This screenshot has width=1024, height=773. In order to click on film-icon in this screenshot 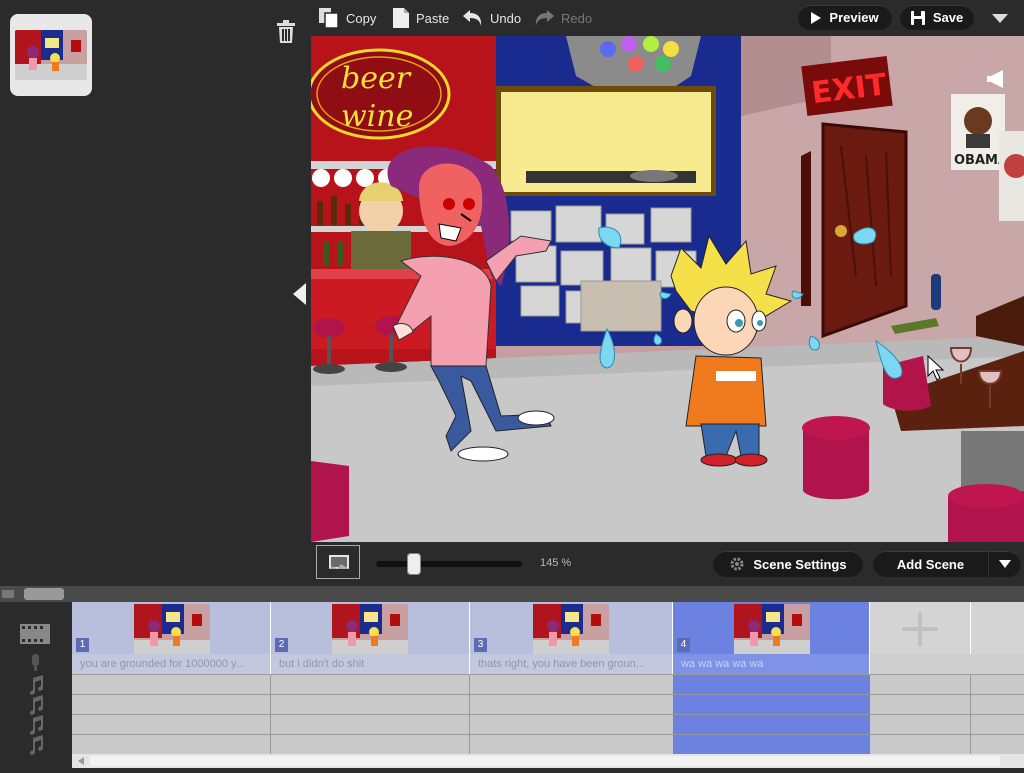, I will do `click(35, 634)`.